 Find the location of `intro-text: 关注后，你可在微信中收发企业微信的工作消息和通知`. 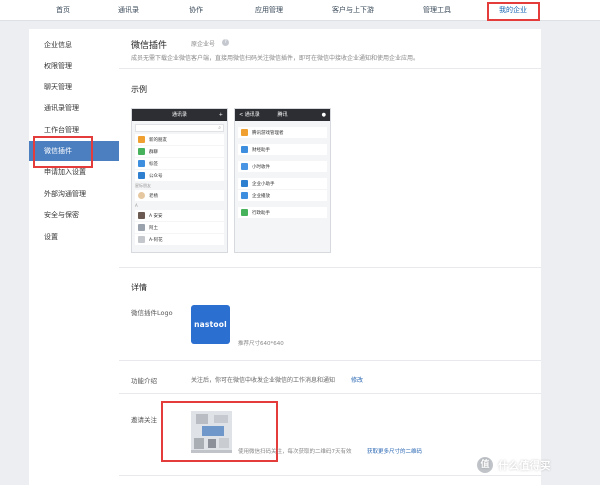

intro-text: 关注后，你可在微信中收发企业微信的工作消息和通知 is located at coordinates (263, 380).